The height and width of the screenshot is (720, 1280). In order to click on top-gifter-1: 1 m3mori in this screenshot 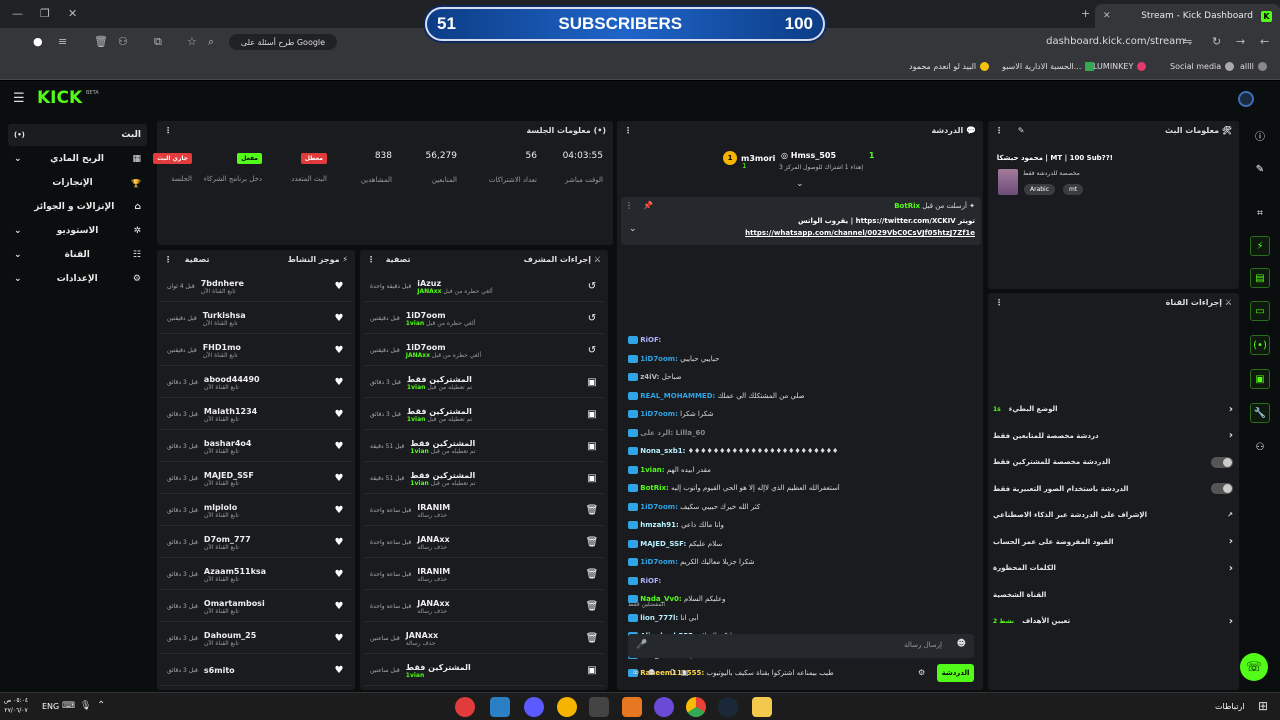, I will do `click(749, 158)`.